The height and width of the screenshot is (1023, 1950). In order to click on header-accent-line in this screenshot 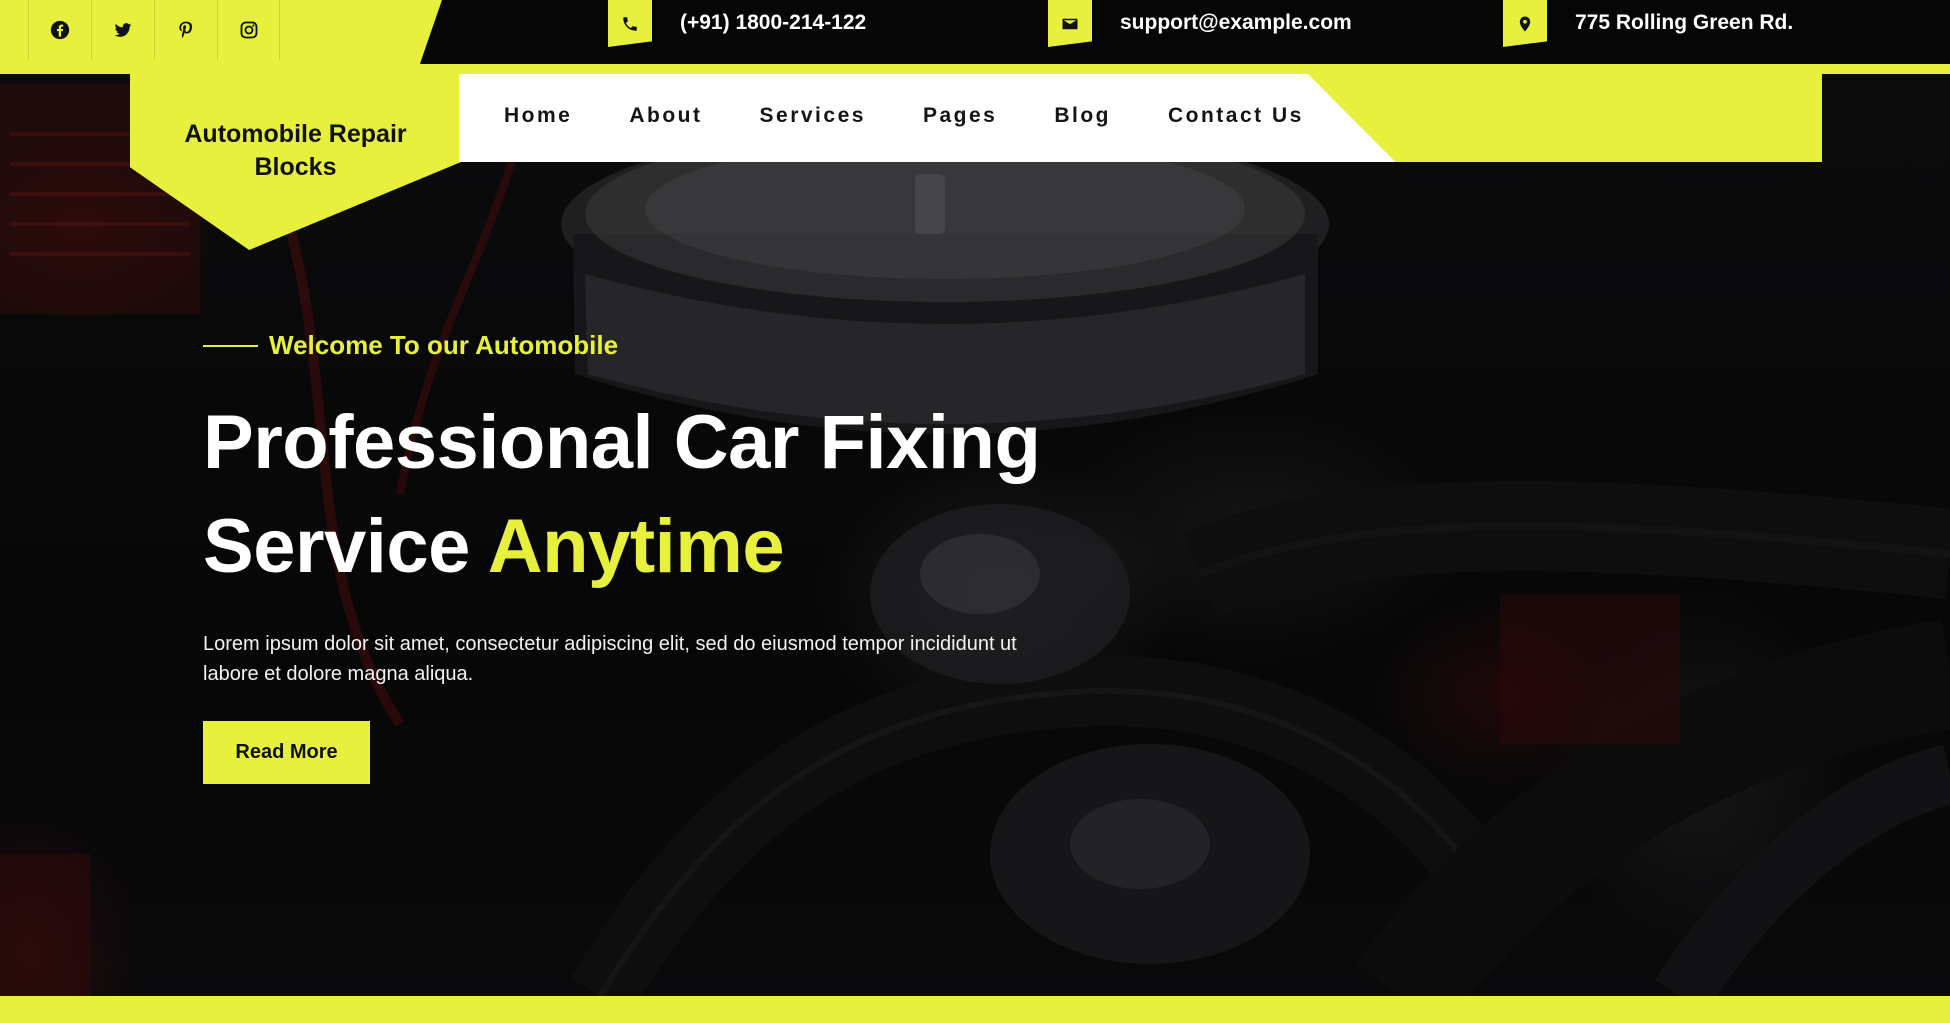, I will do `click(975, 69)`.